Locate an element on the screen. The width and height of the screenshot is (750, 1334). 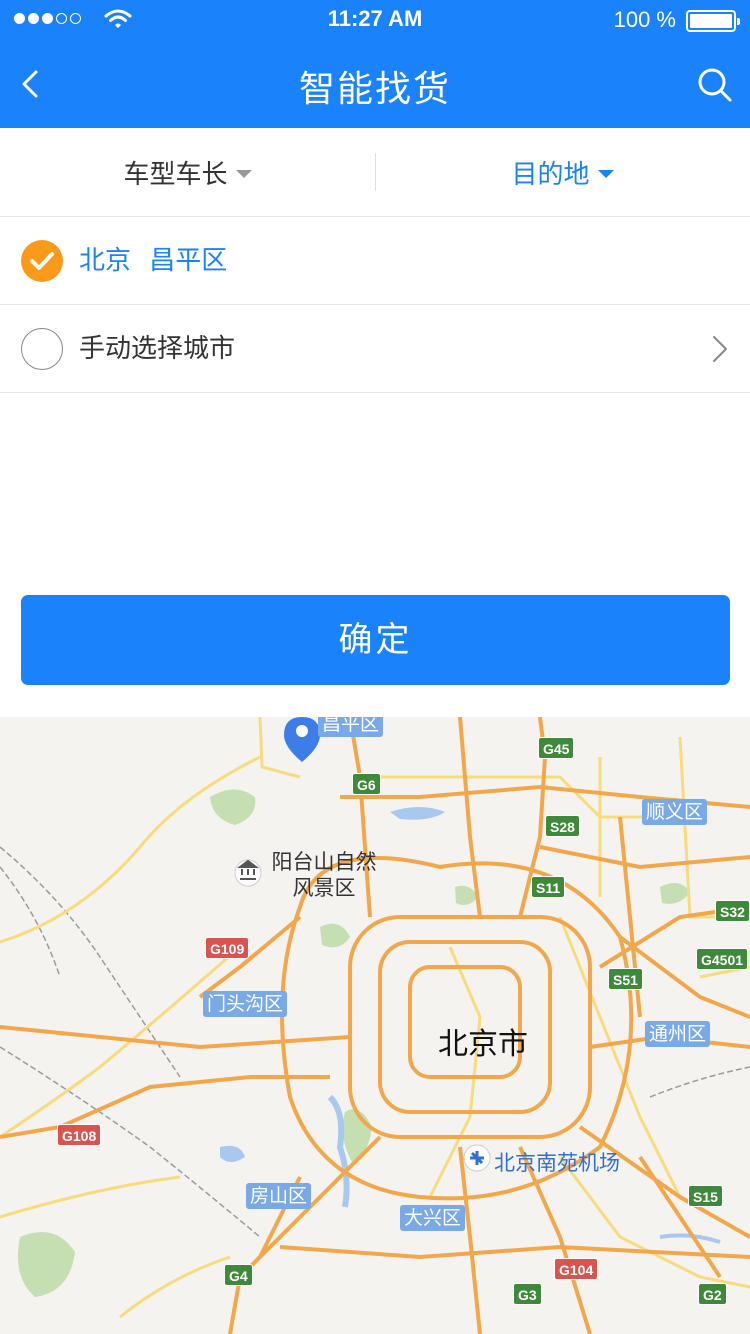
highway-shield: G108 is located at coordinates (79, 1135).